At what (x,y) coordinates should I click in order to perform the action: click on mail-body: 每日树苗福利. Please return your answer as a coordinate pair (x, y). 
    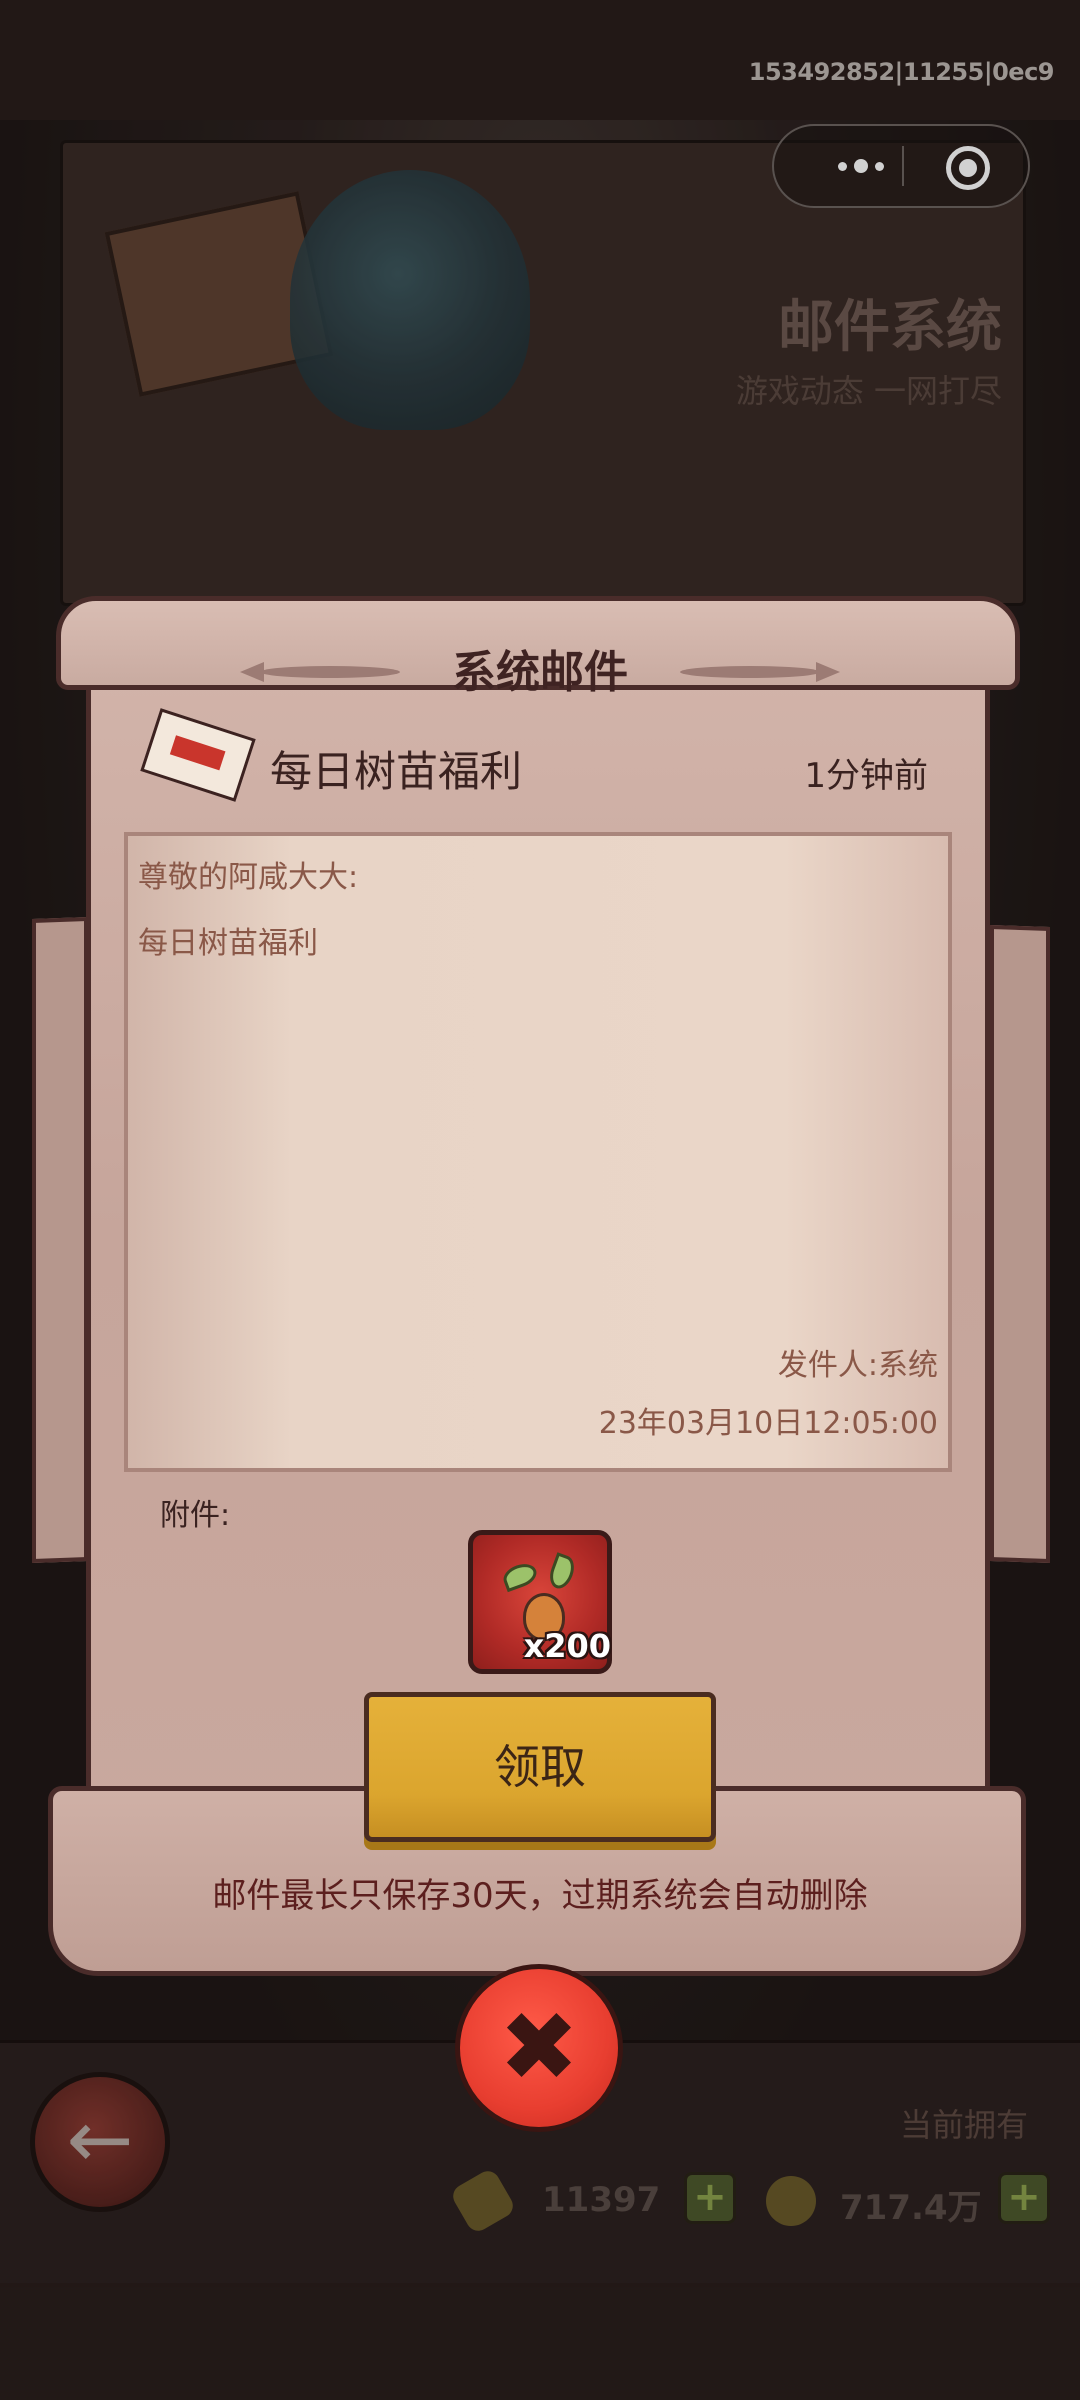
    Looking at the image, I should click on (228, 943).